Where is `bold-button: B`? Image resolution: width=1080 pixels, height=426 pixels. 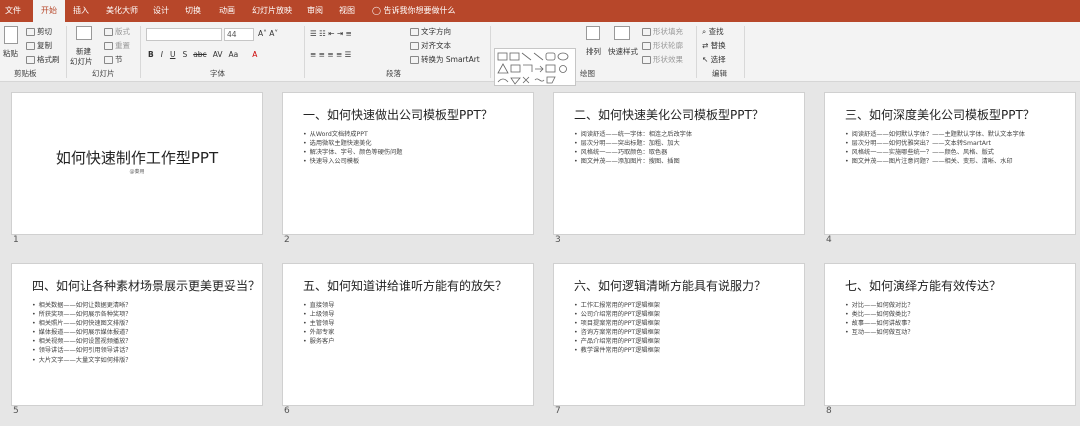
bold-button: B is located at coordinates (151, 54).